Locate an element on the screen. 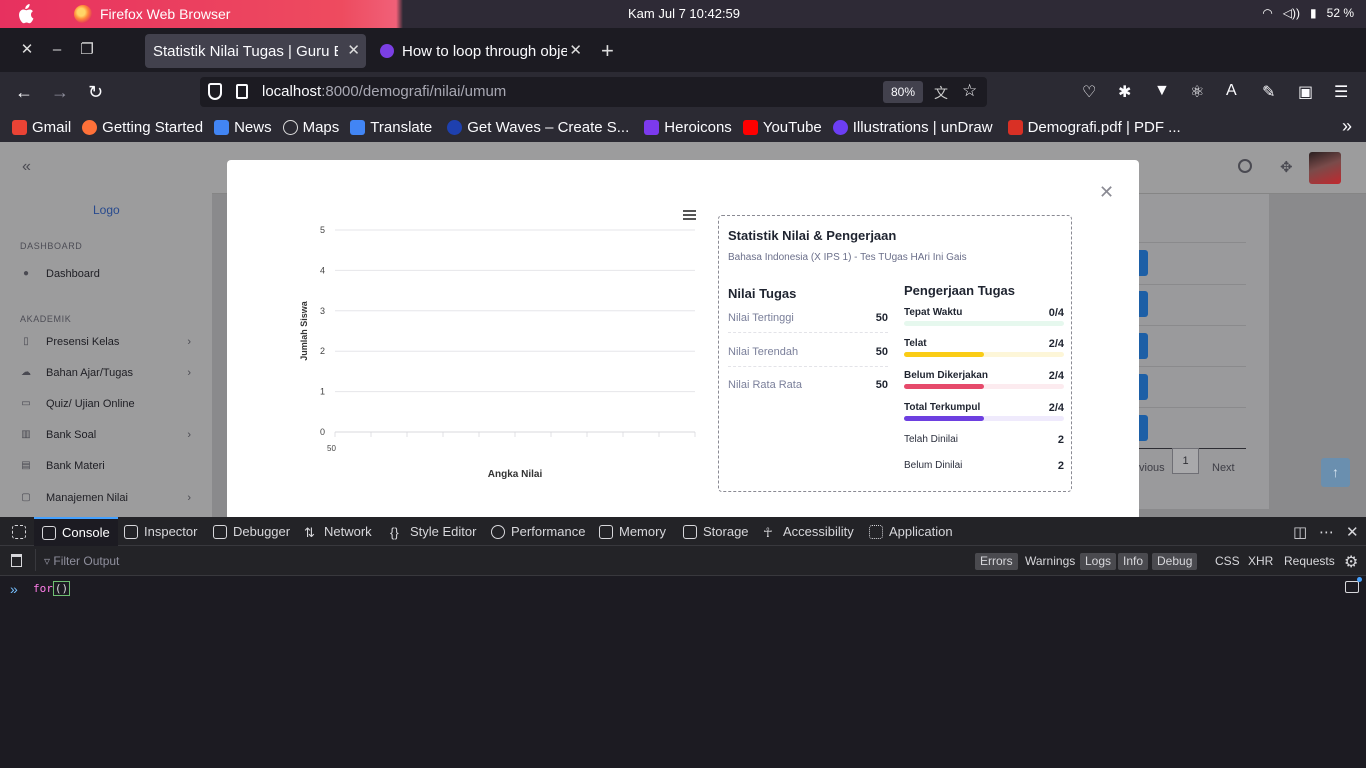 This screenshot has width=1366, height=768. tab-network: ⇅ Network is located at coordinates (338, 531).